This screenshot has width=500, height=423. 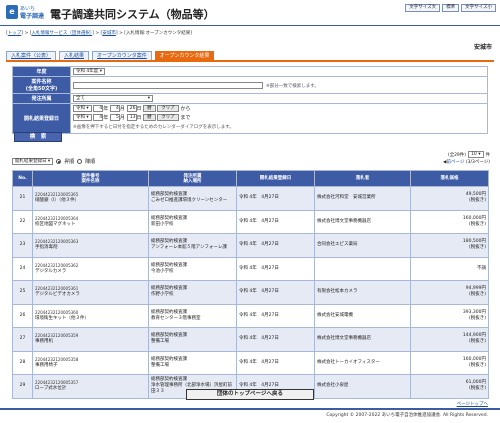 What do you see at coordinates (162, 295) in the screenshot?
I see `delivery-place: 作野小学校` at bounding box center [162, 295].